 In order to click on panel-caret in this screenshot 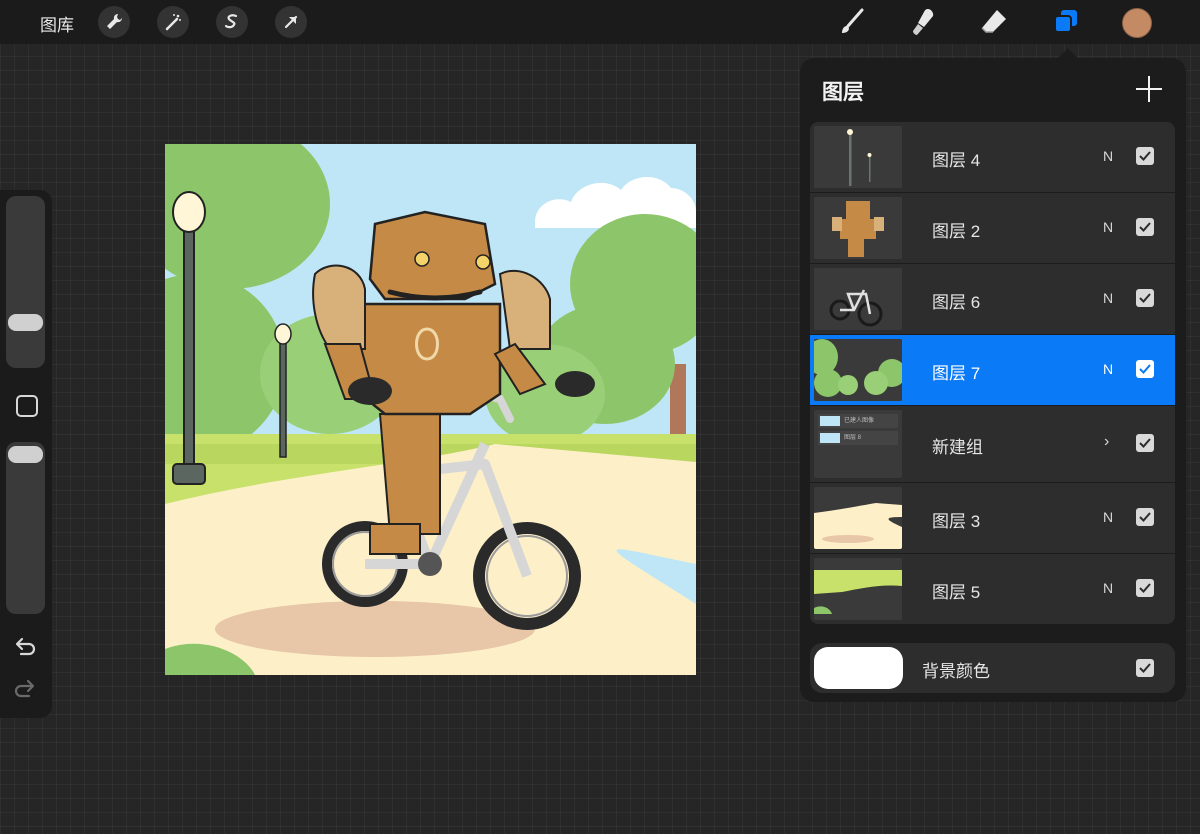, I will do `click(1068, 53)`.